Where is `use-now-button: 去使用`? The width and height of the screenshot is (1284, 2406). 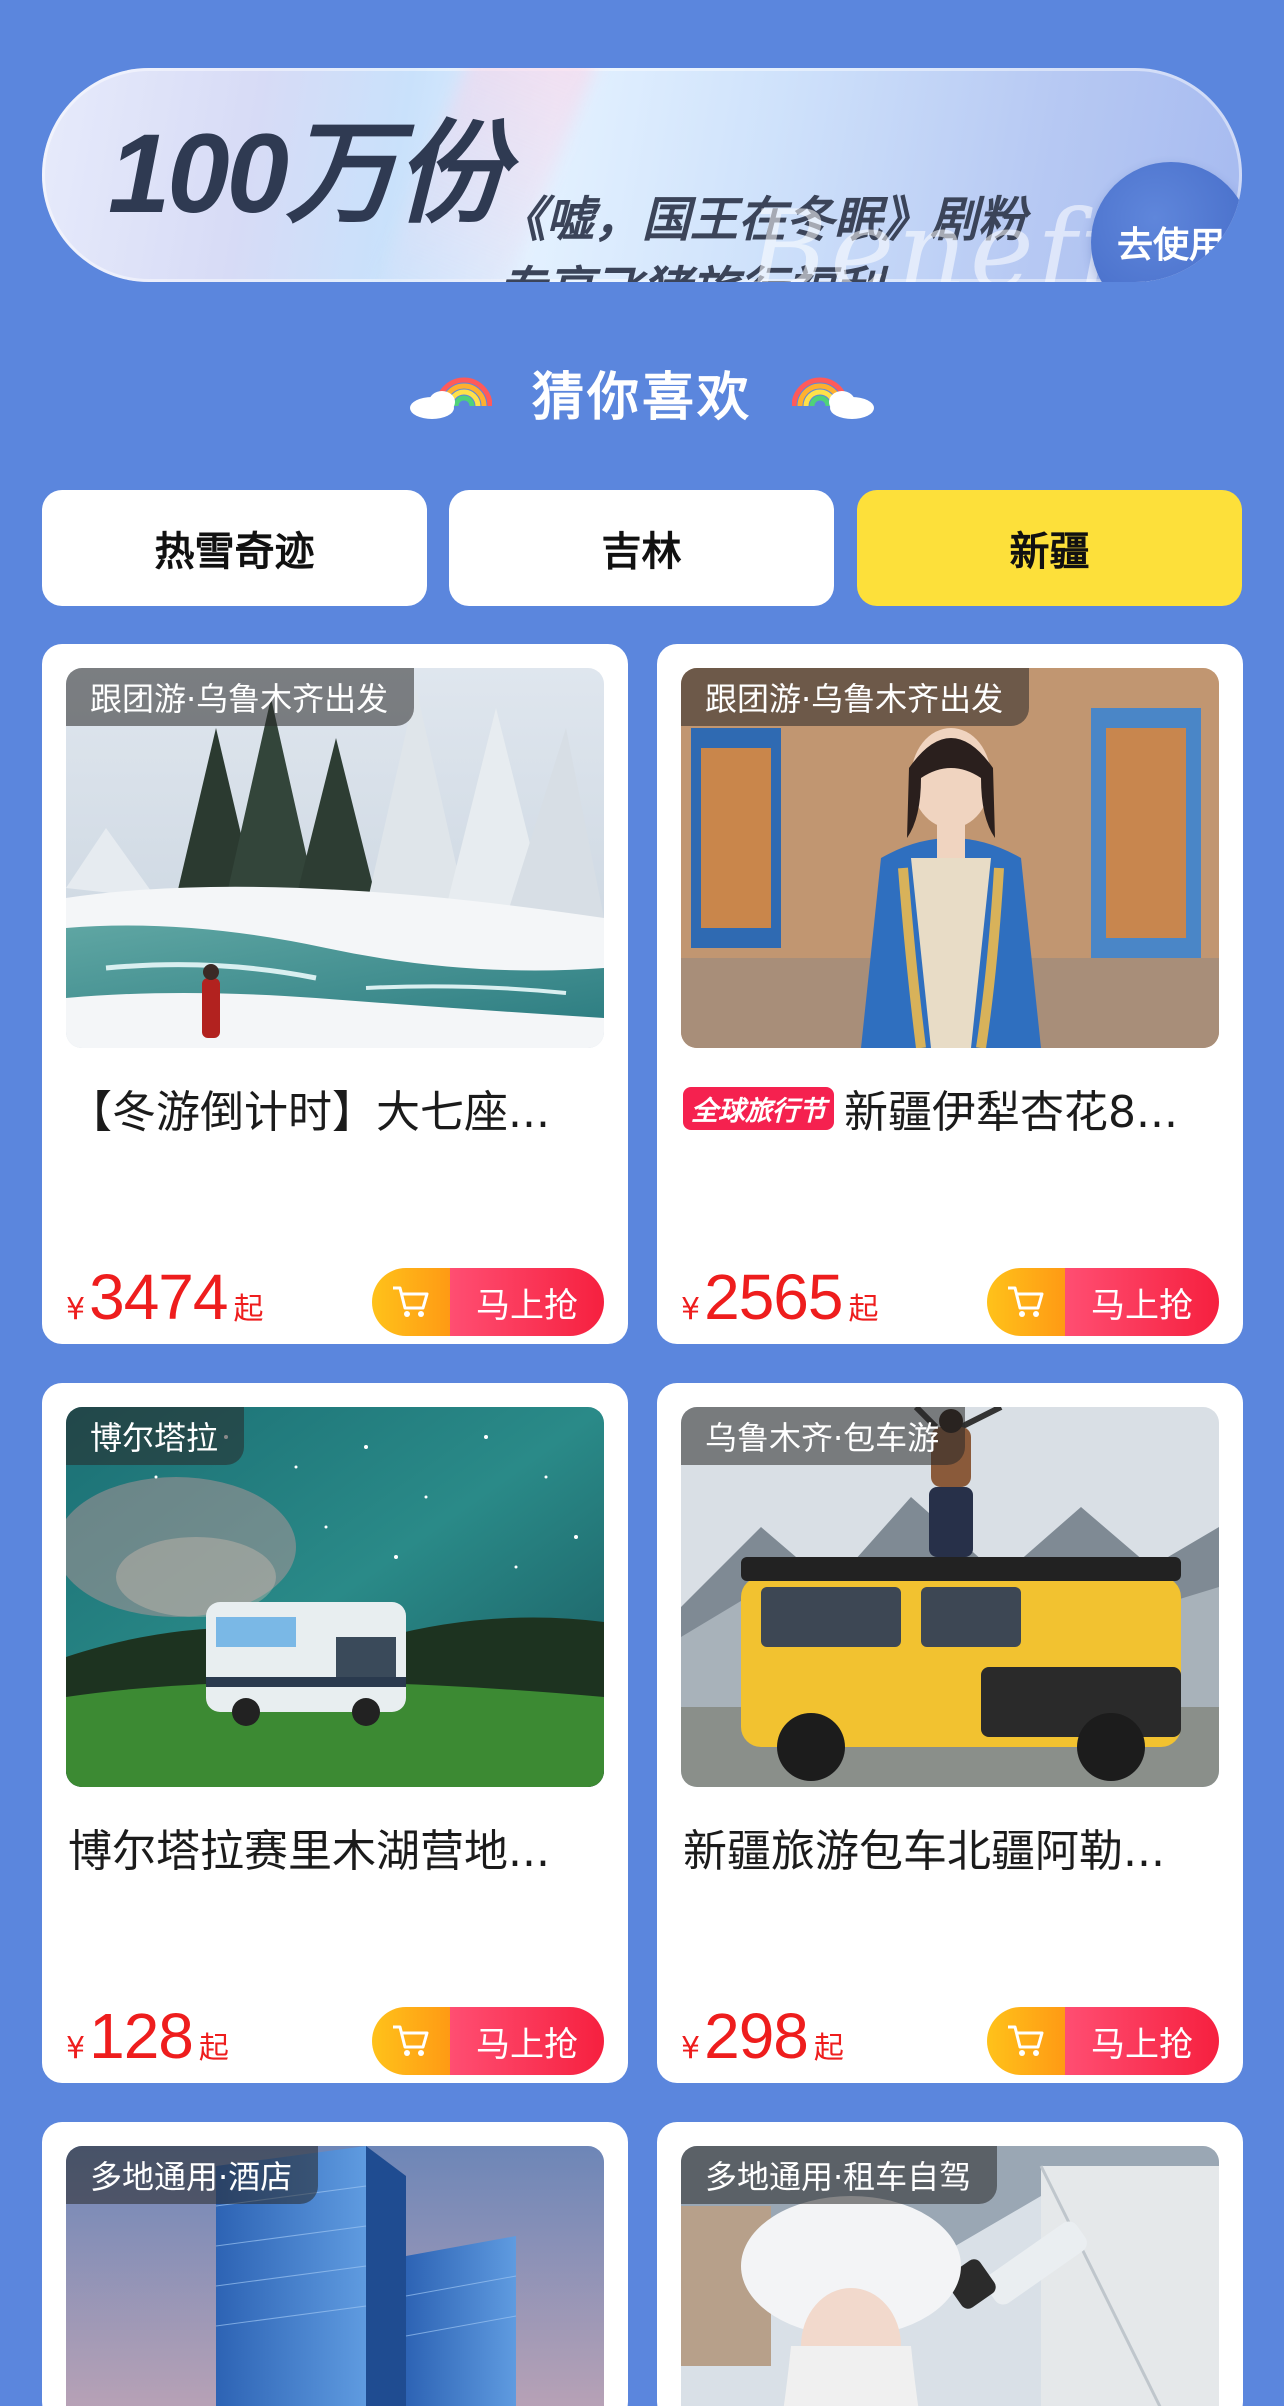 use-now-button: 去使用 is located at coordinates (1166, 222).